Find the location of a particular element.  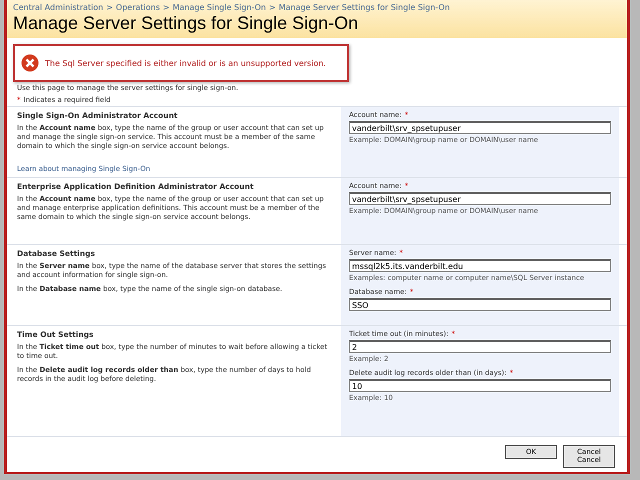

error-text: The Sql Server specified is either invalid or is an unsupported version. is located at coordinates (185, 63).